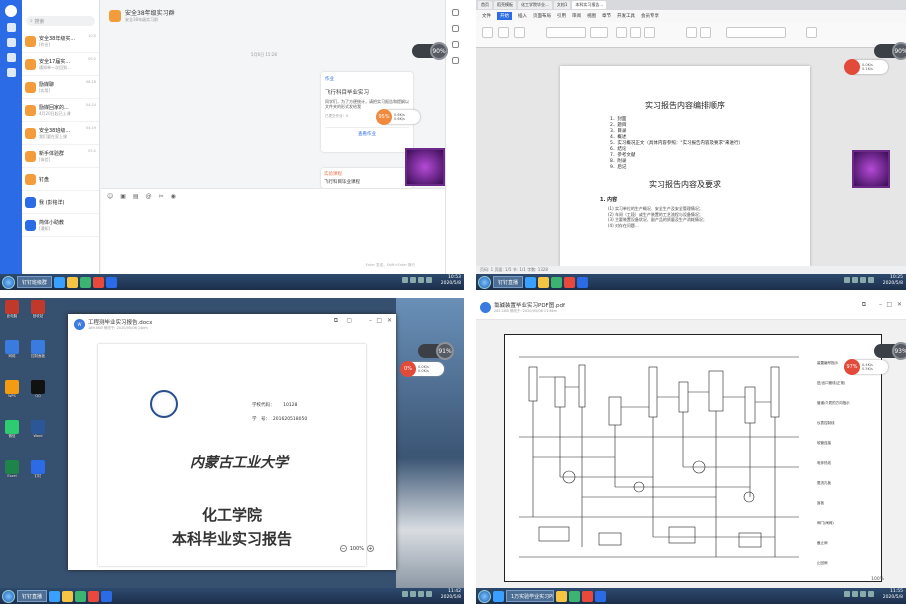 Image resolution: width=906 pixels, height=604 pixels. I want to click on files-icon, so click(455, 44).